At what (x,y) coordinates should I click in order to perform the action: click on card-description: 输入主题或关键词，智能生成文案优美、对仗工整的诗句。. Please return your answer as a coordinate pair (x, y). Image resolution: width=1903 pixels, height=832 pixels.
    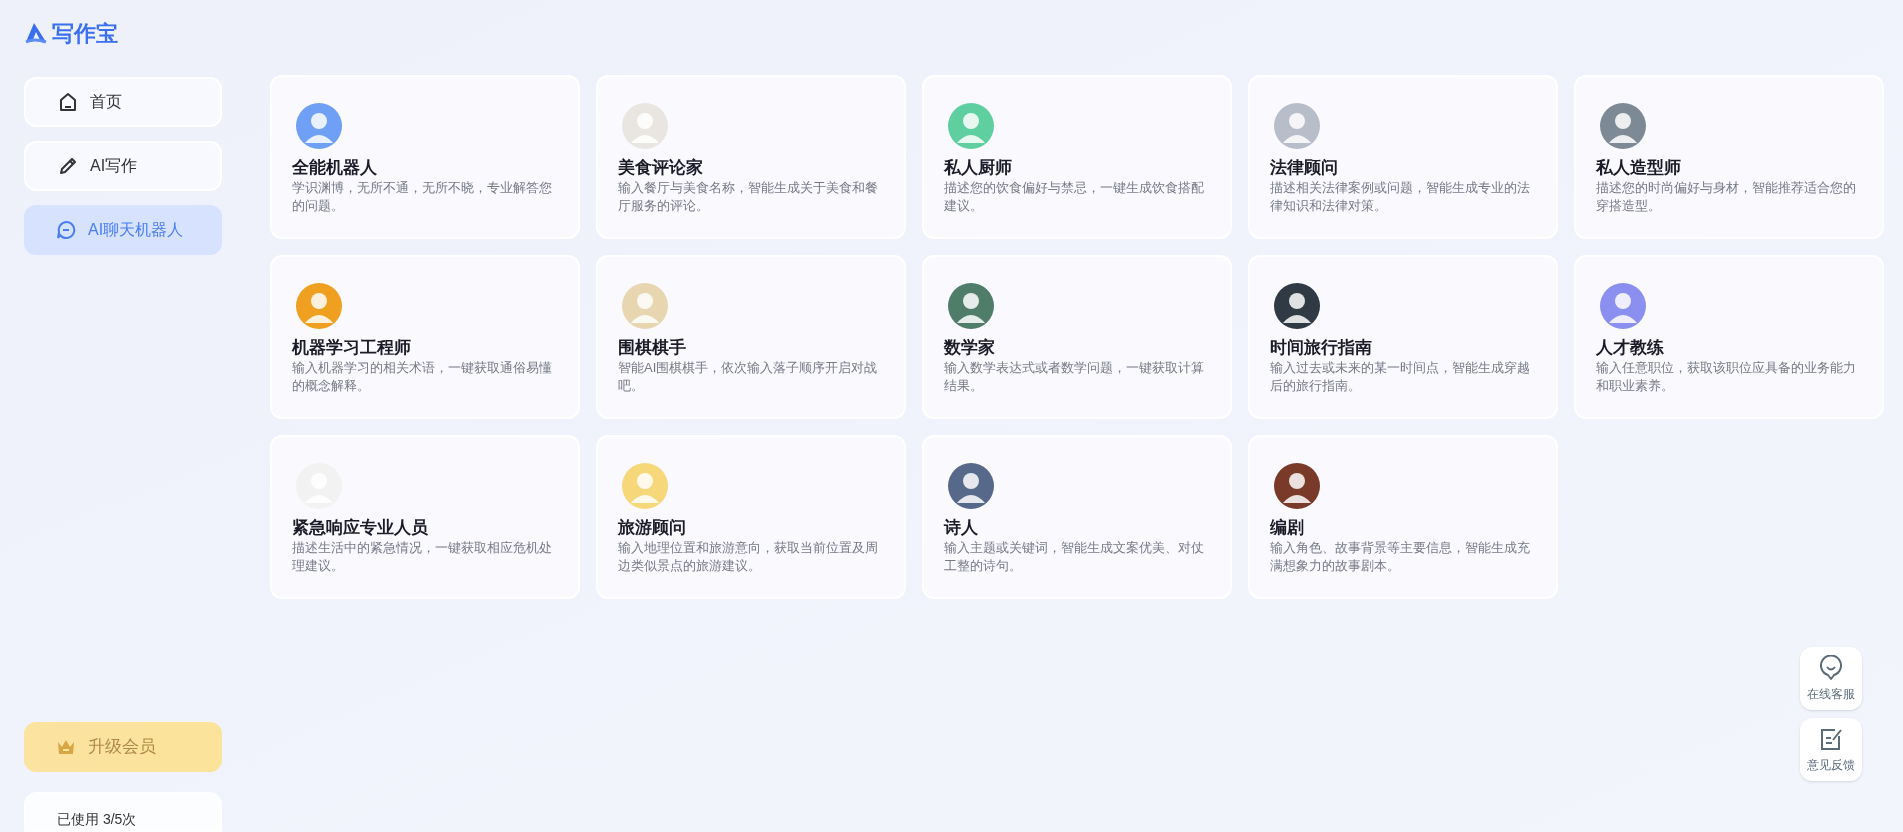
    Looking at the image, I should click on (1074, 557).